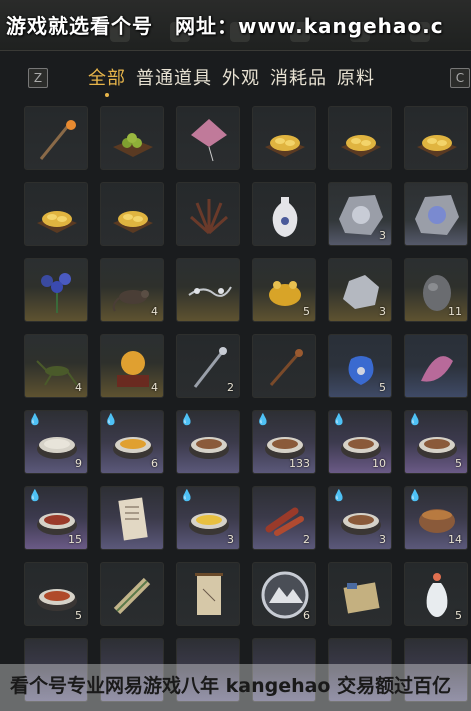 The width and height of the screenshot is (471, 711). Describe the element at coordinates (298, 80) in the screenshot. I see `tab-3: 消耗品` at that location.